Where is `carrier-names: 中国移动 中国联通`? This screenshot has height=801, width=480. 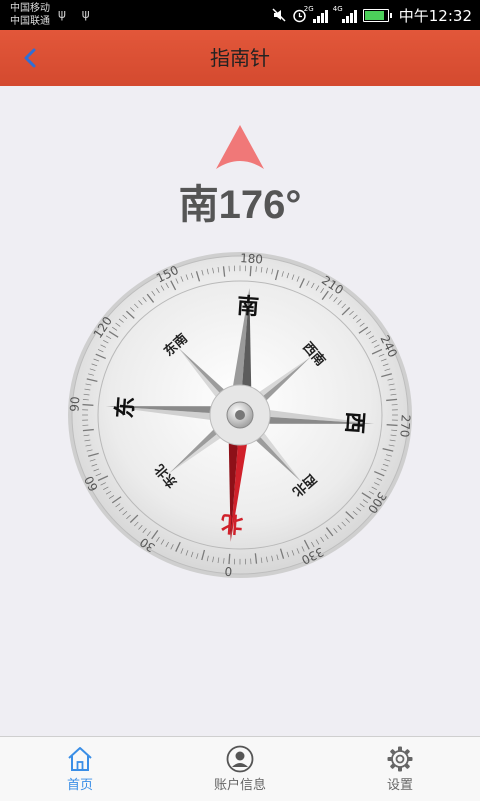
carrier-names: 中国移动 中国联通 is located at coordinates (30, 15).